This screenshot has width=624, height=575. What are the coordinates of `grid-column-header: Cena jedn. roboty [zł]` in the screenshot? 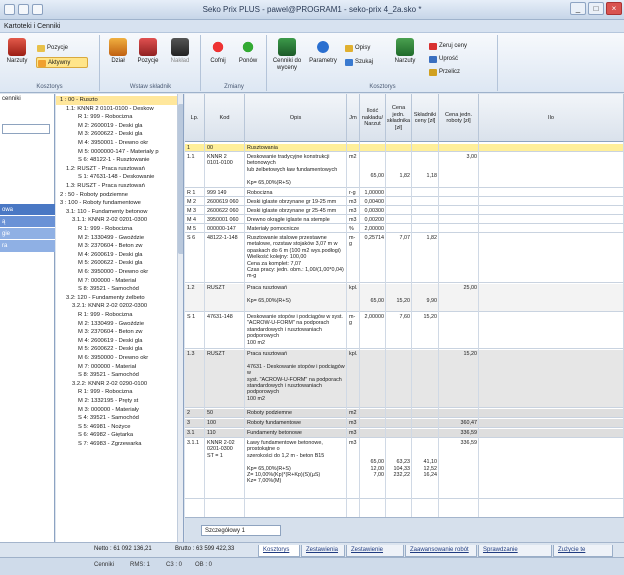 It's located at (459, 118).